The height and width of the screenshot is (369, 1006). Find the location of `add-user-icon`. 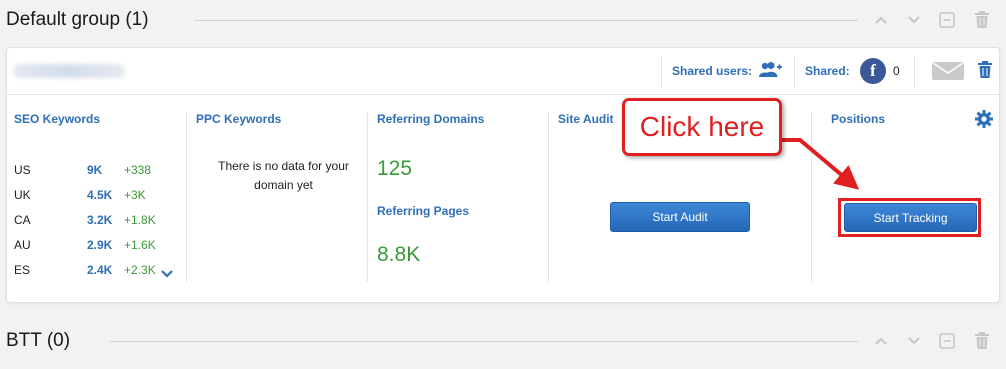

add-user-icon is located at coordinates (771, 72).